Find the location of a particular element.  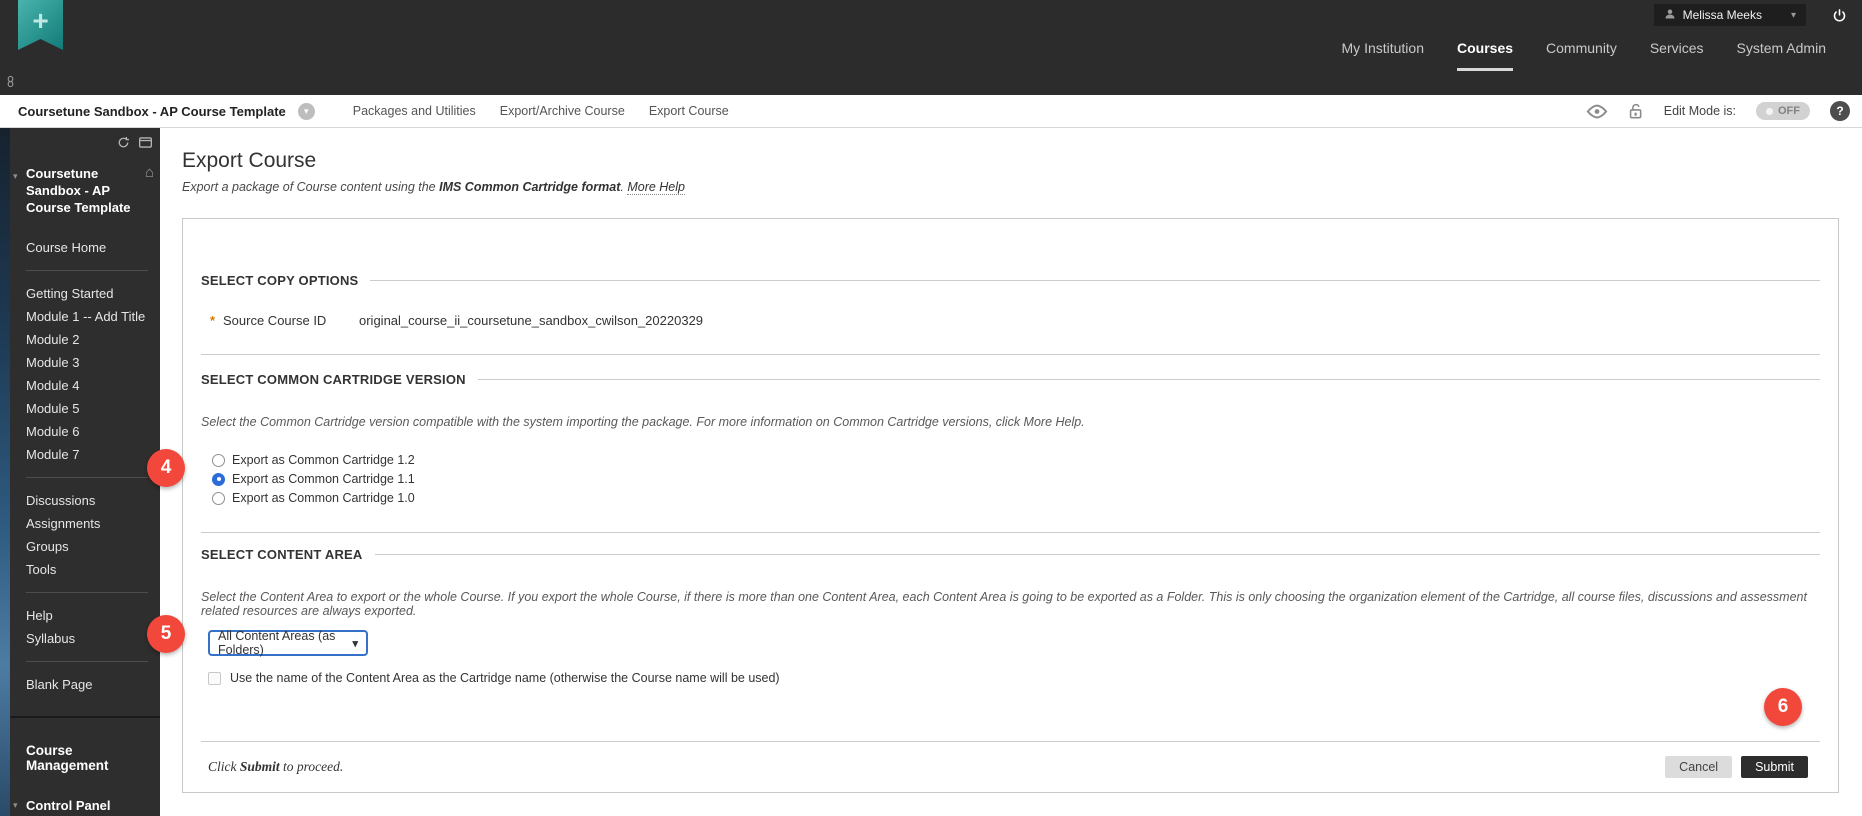

control-panel-toggle: ▾ Control Panel is located at coordinates (82, 805).